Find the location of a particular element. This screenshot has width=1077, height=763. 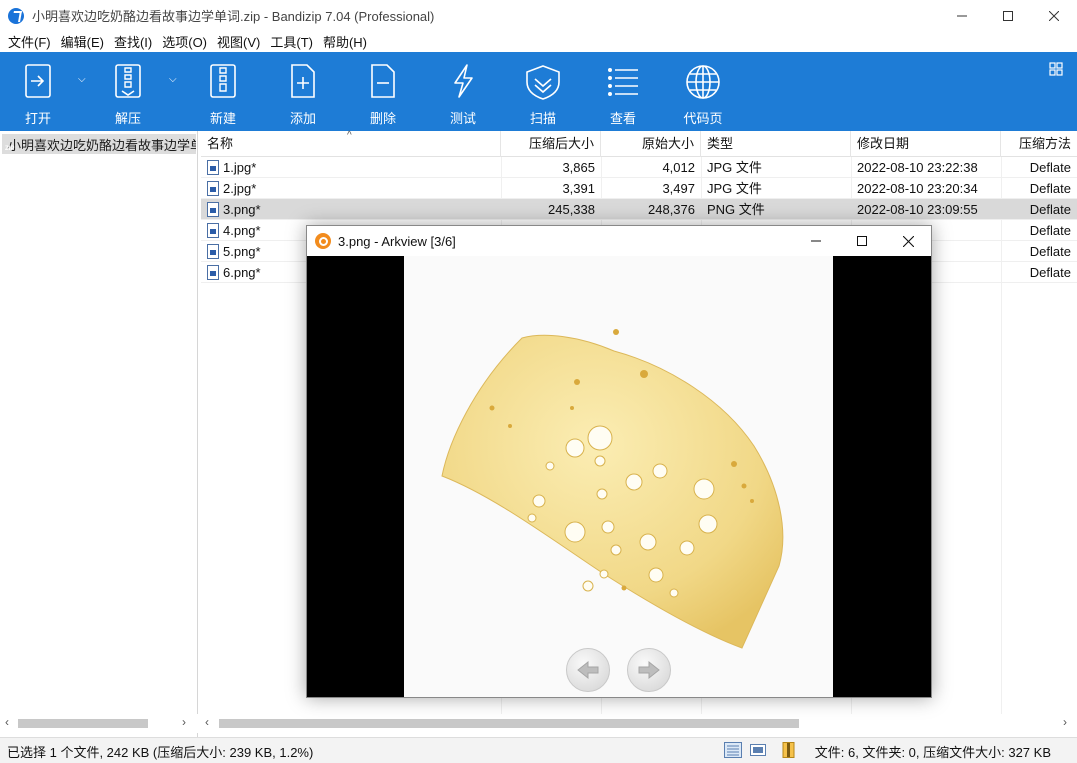

extract-label: 解压 is located at coordinates (127, 118).